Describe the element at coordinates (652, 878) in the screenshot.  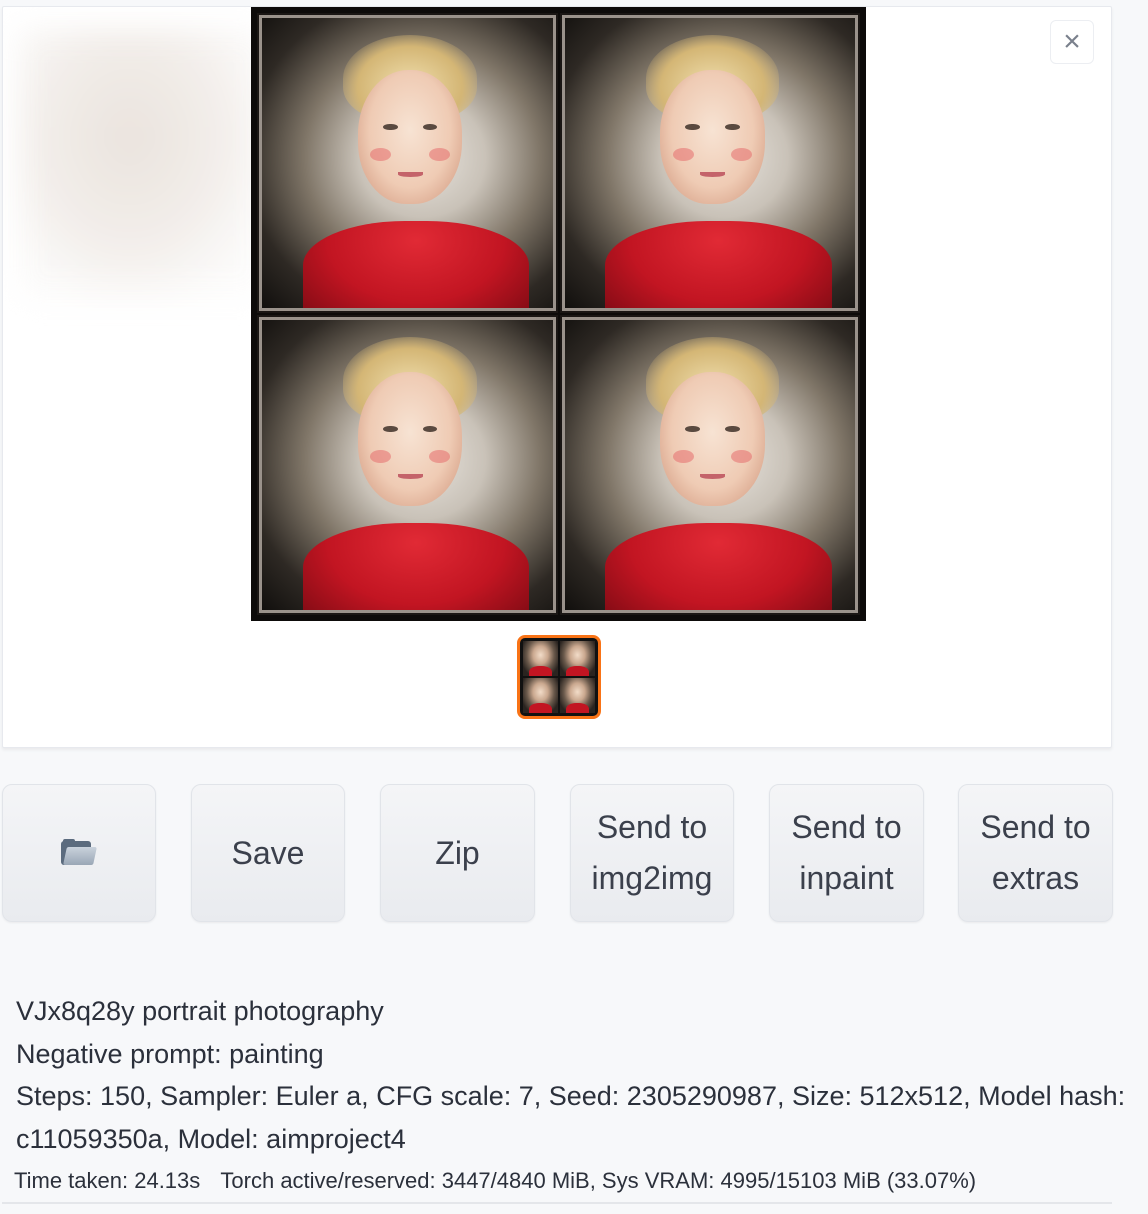
I see `send-to-img2img-label-line2: img2img` at that location.